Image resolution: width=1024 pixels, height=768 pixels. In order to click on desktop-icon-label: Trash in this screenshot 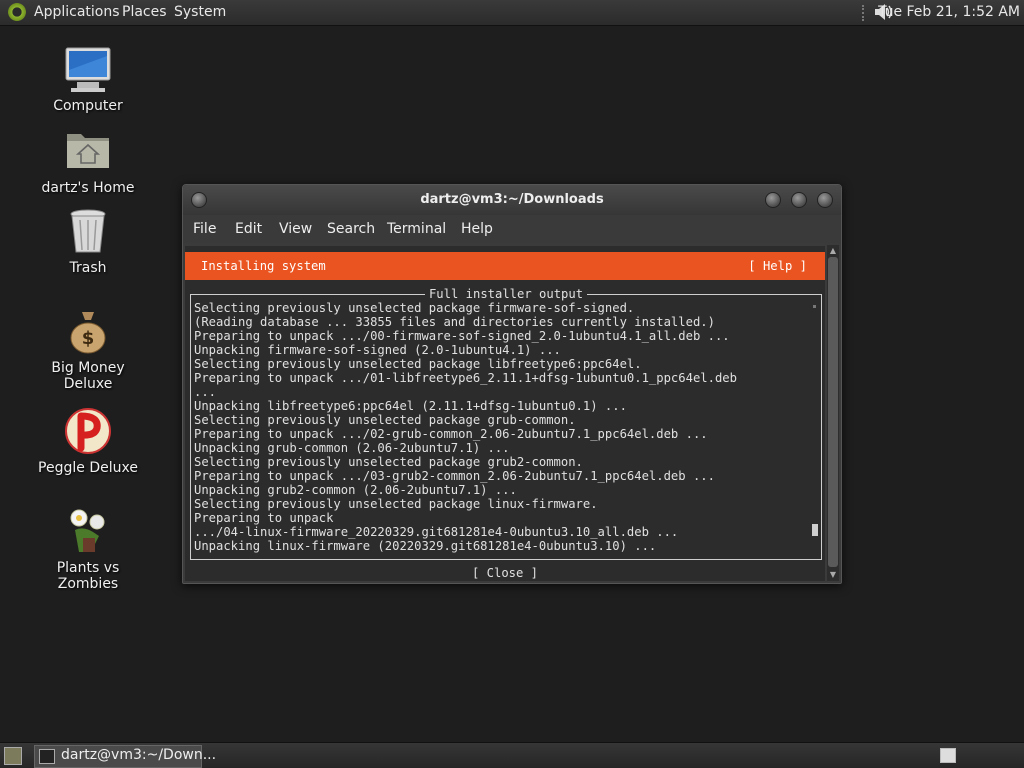, I will do `click(88, 268)`.